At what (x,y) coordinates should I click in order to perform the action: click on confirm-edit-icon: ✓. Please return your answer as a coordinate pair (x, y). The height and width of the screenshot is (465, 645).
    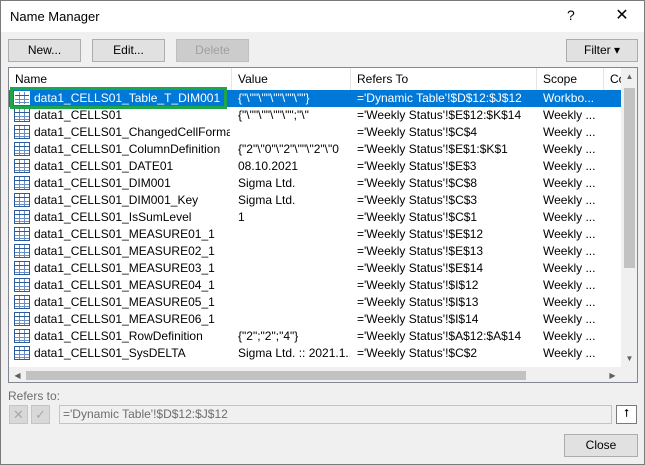
    Looking at the image, I should click on (40, 414).